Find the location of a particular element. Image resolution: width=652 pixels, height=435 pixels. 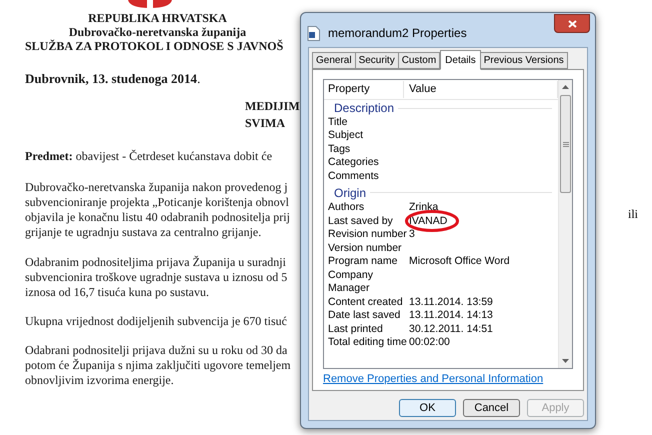

document-text: Odabranim podnositeljima prijava Županija u suradnji is located at coordinates (155, 262).